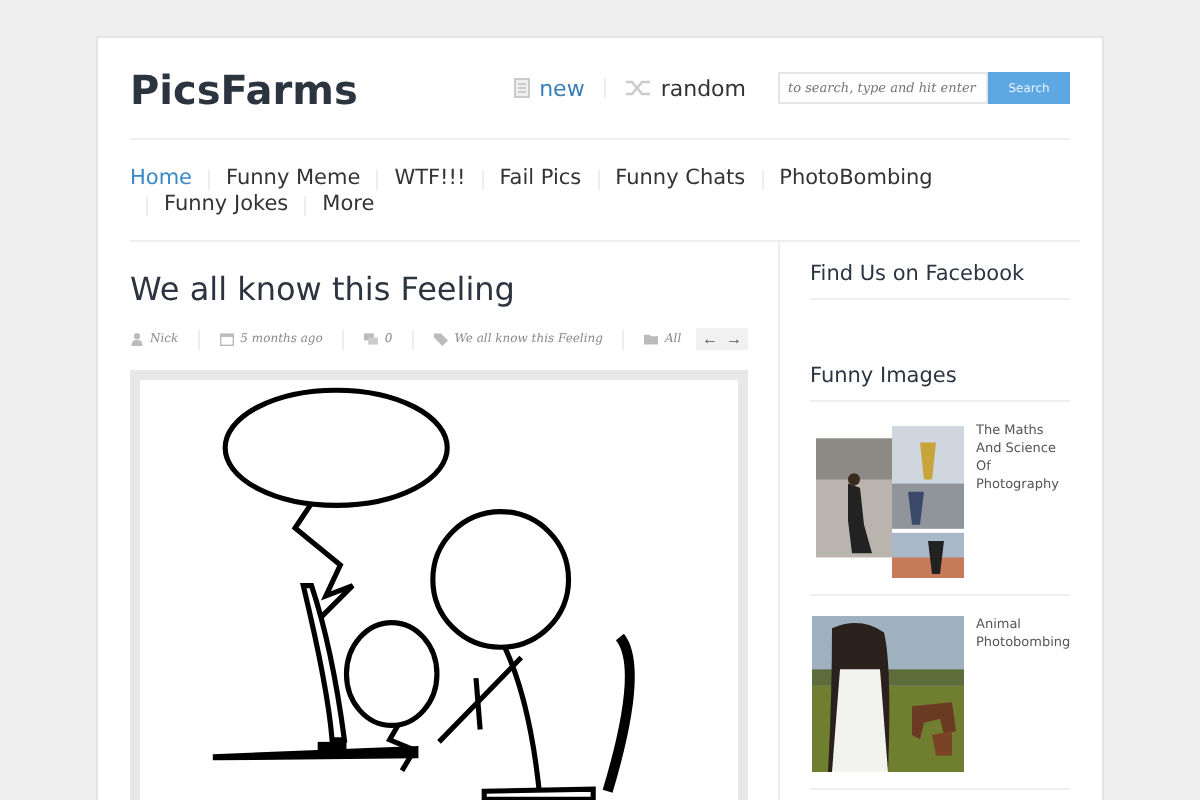 The width and height of the screenshot is (1200, 800). Describe the element at coordinates (348, 205) in the screenshot. I see `nav-link: More` at that location.